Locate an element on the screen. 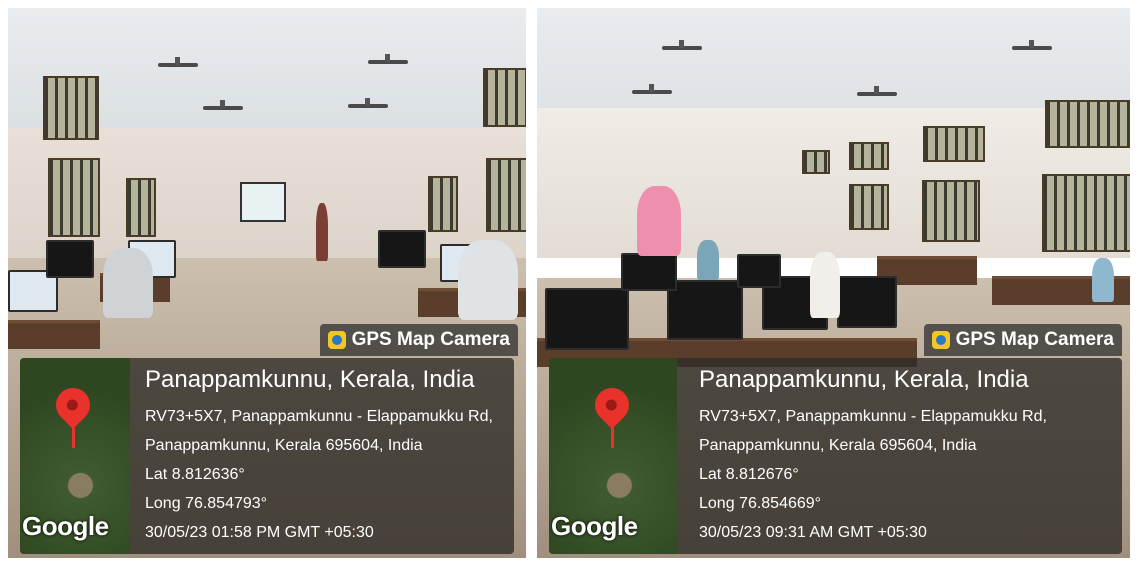  timestamp: 30/05/23 09:31 AM GMT +05:30 is located at coordinates (813, 532).